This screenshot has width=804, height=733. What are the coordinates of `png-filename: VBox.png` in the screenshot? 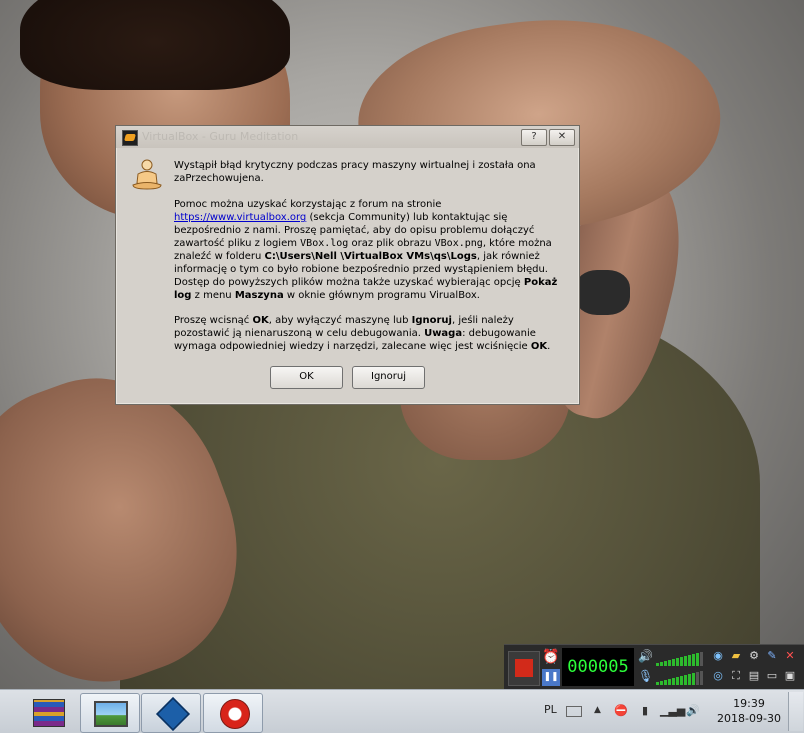 It's located at (458, 243).